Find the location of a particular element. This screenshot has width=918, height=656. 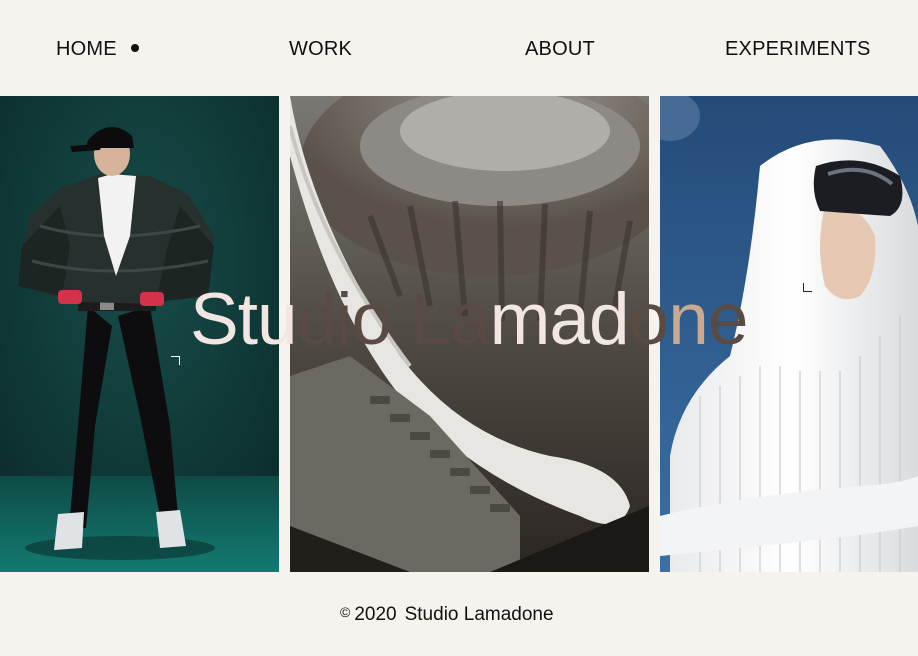

hero-title: Studio Lamadone is located at coordinates (469, 319).